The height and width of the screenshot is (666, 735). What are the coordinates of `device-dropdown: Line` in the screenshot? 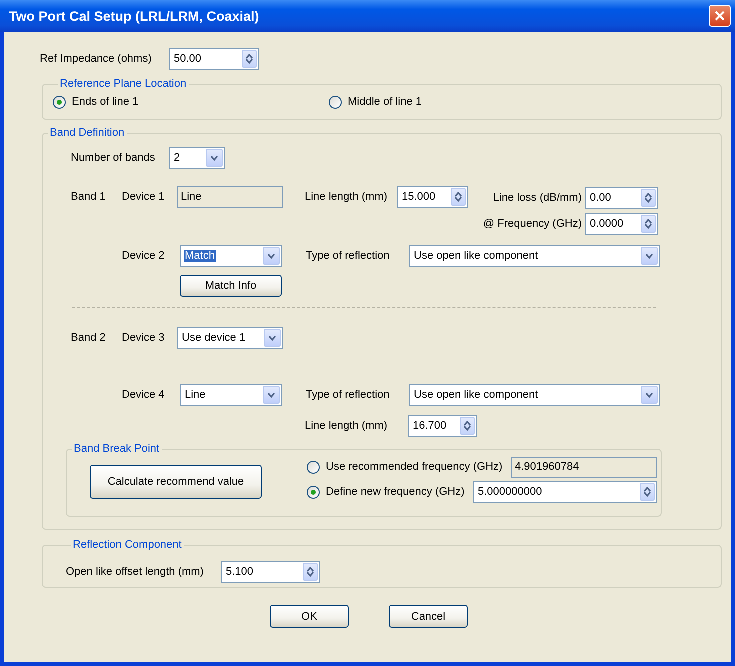 It's located at (231, 395).